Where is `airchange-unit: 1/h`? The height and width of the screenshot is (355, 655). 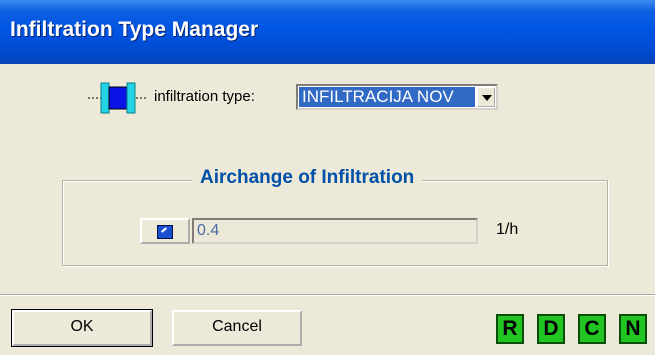
airchange-unit: 1/h is located at coordinates (507, 229).